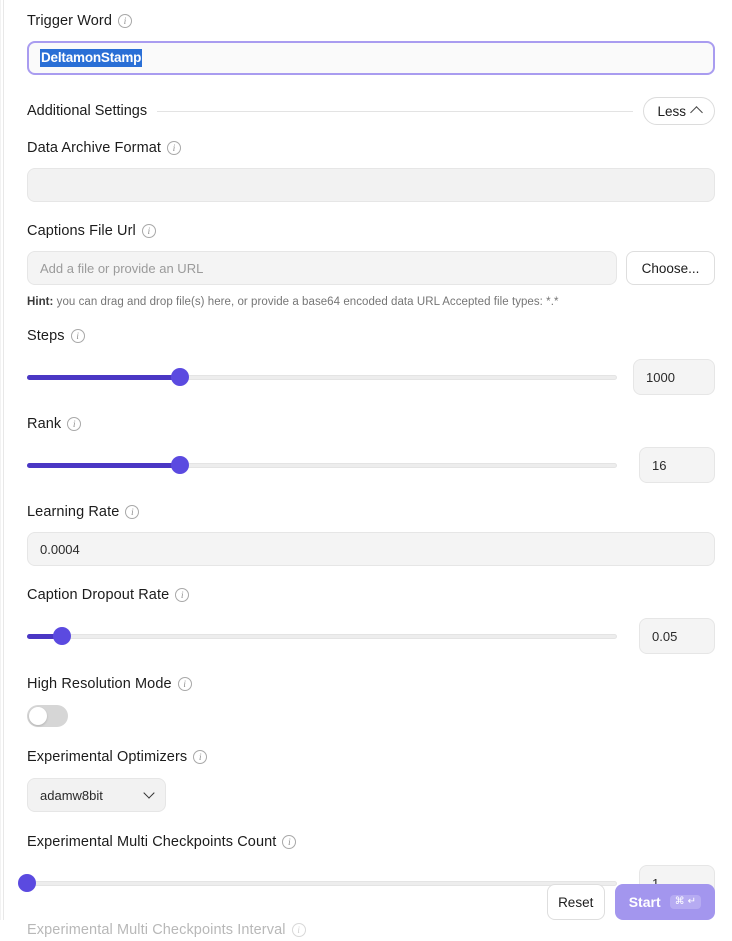 The image size is (732, 941). I want to click on rank-value: 16, so click(659, 465).